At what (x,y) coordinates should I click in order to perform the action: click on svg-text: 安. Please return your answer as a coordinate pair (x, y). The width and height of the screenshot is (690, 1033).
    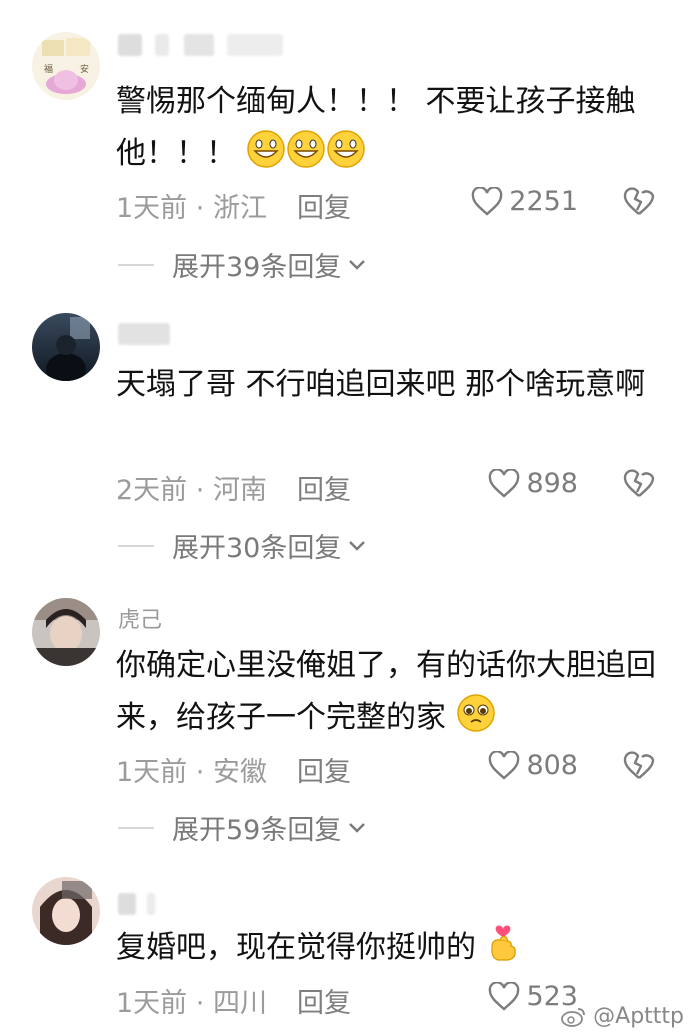
    Looking at the image, I should click on (84, 69).